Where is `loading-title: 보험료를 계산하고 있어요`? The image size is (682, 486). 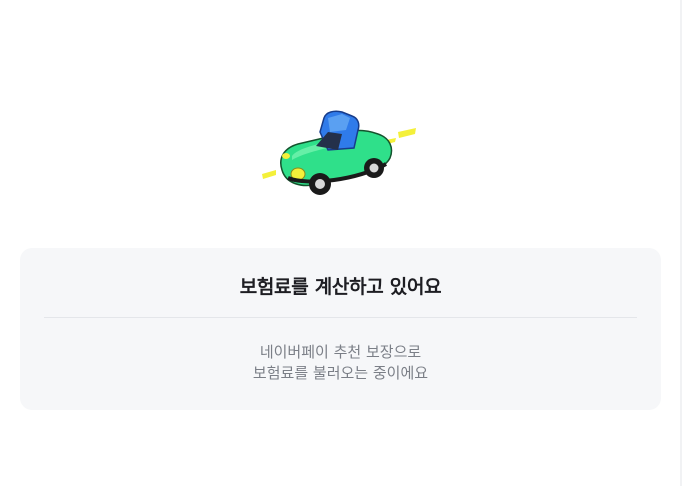
loading-title: 보험료를 계산하고 있어요 is located at coordinates (340, 287).